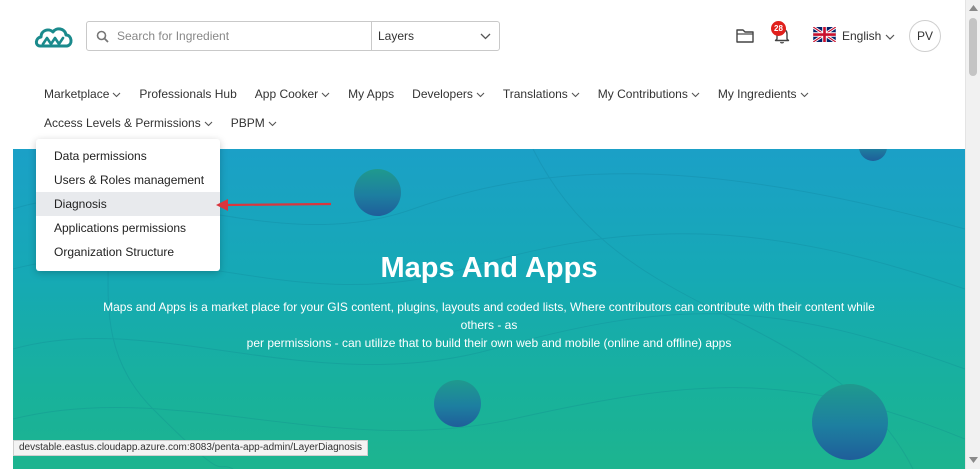  Describe the element at coordinates (642, 93) in the screenshot. I see `nav-item-label: My Contributions` at that location.